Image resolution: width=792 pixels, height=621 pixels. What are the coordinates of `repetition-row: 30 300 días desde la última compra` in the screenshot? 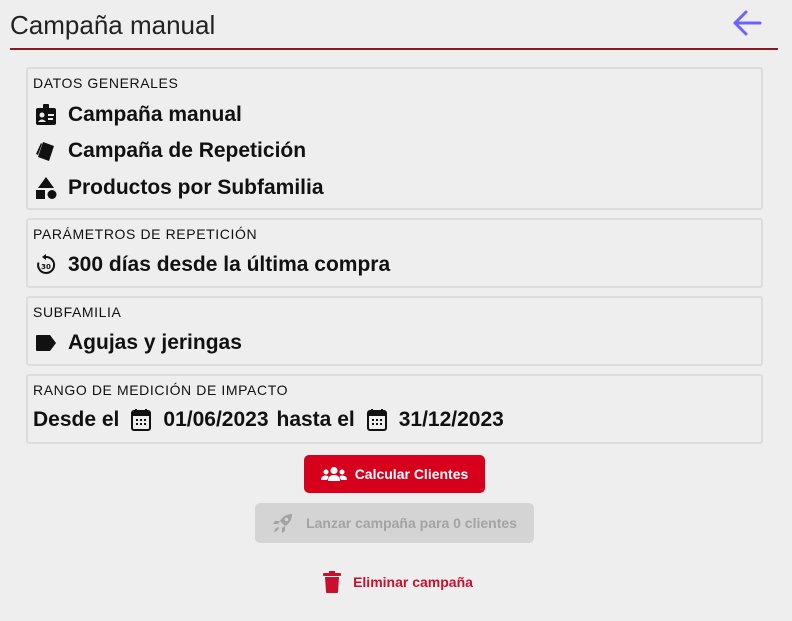 It's located at (212, 265).